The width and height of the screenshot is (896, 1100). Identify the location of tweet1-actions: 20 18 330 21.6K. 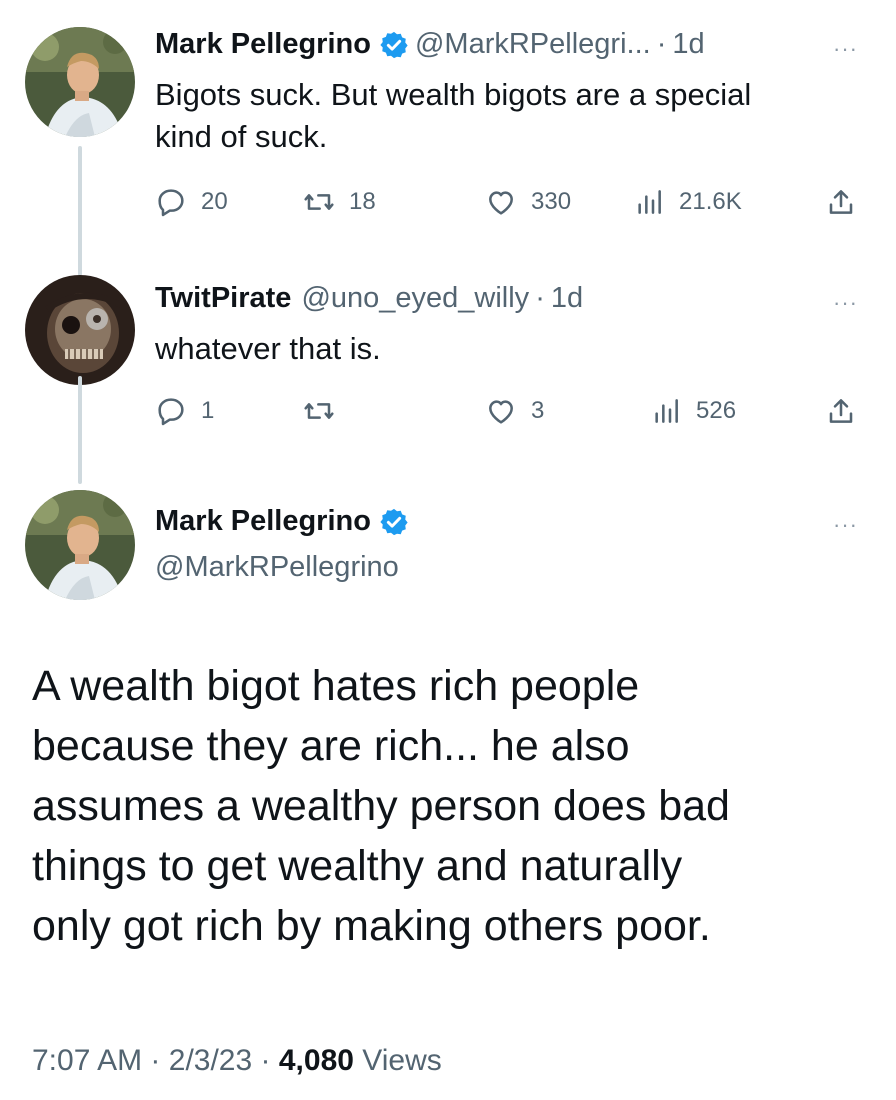
(510, 202).